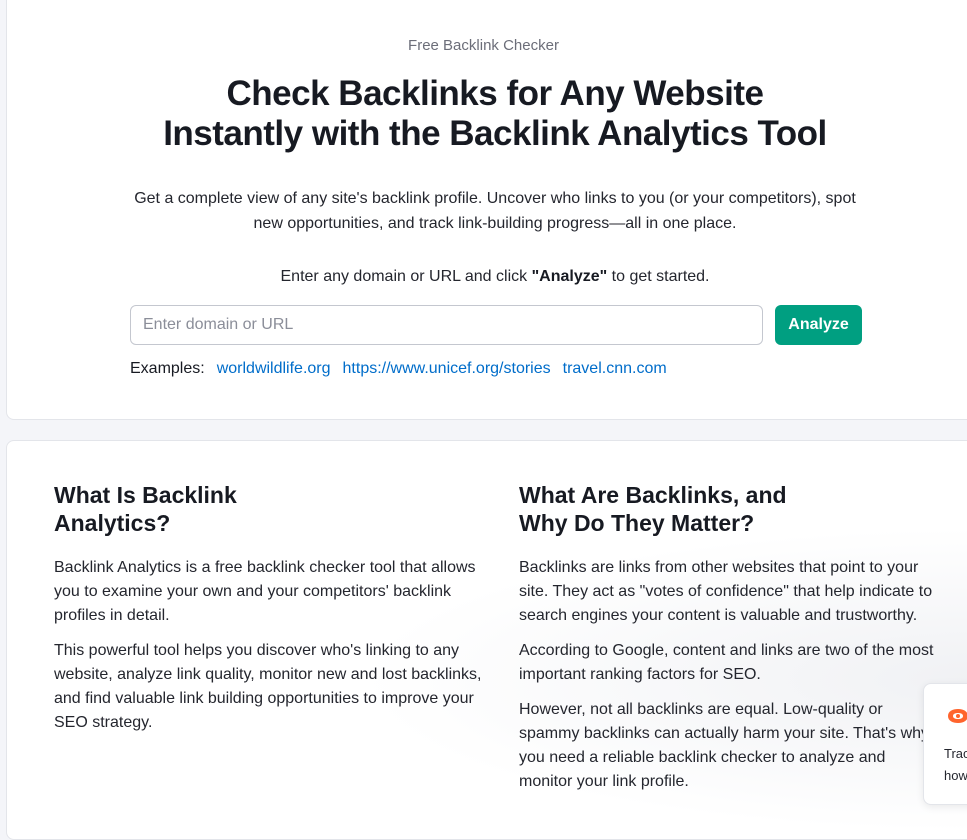 The width and height of the screenshot is (967, 840). Describe the element at coordinates (615, 369) in the screenshot. I see `example-link-cnn: travel.cnn.com` at that location.